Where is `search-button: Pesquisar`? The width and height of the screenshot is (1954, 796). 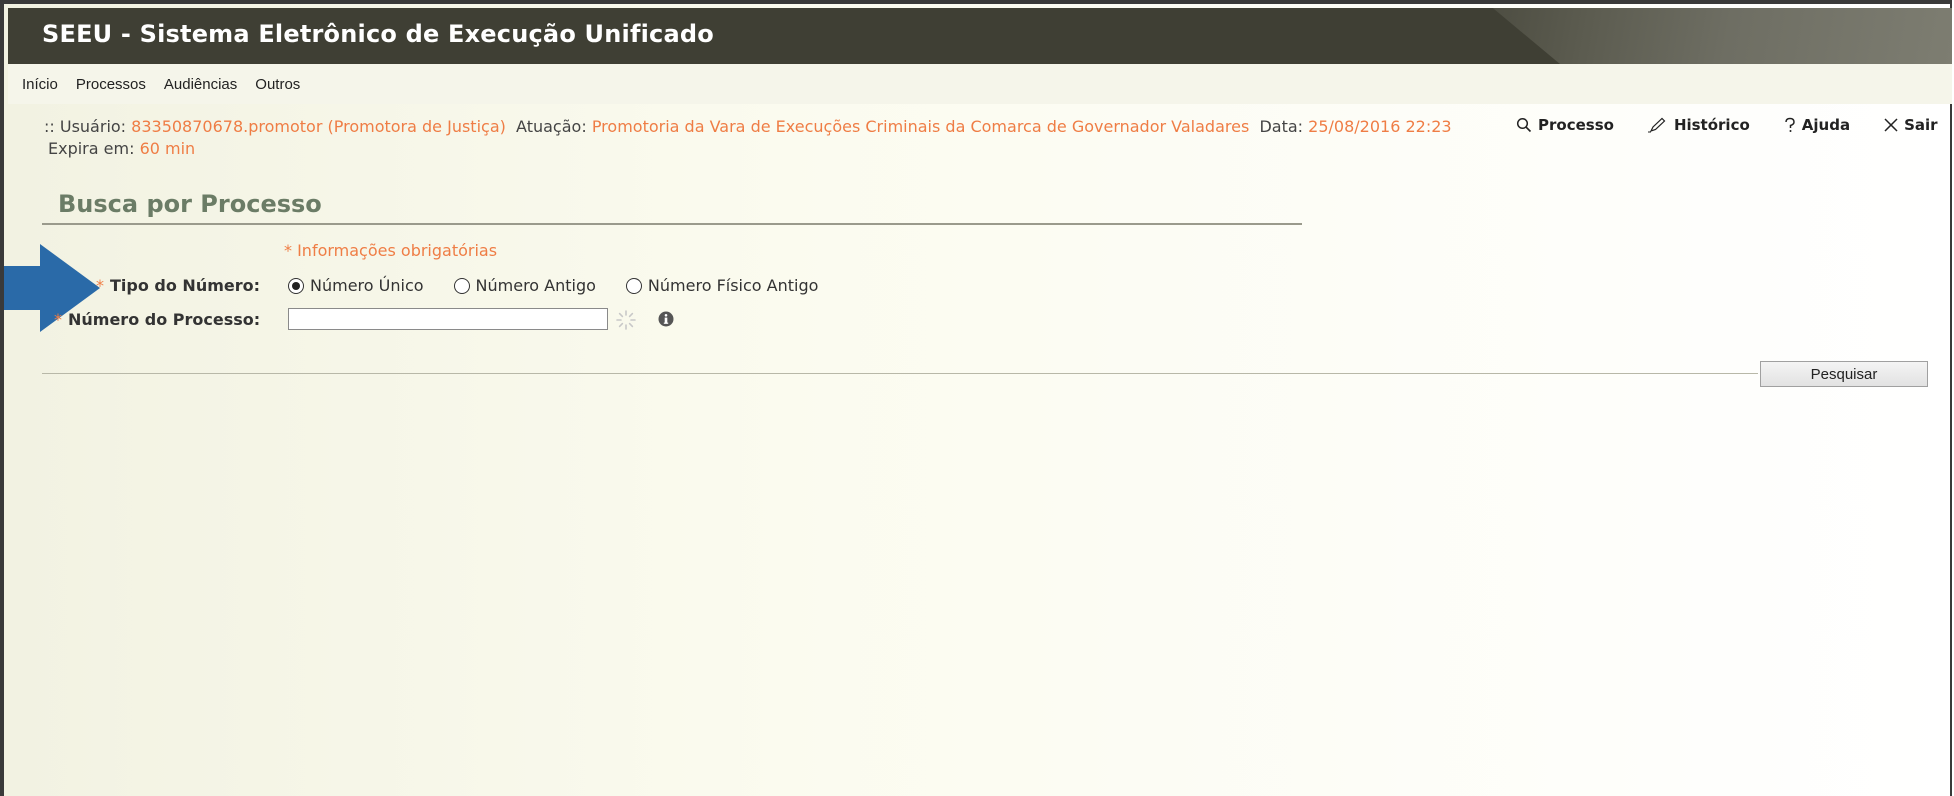 search-button: Pesquisar is located at coordinates (1844, 374).